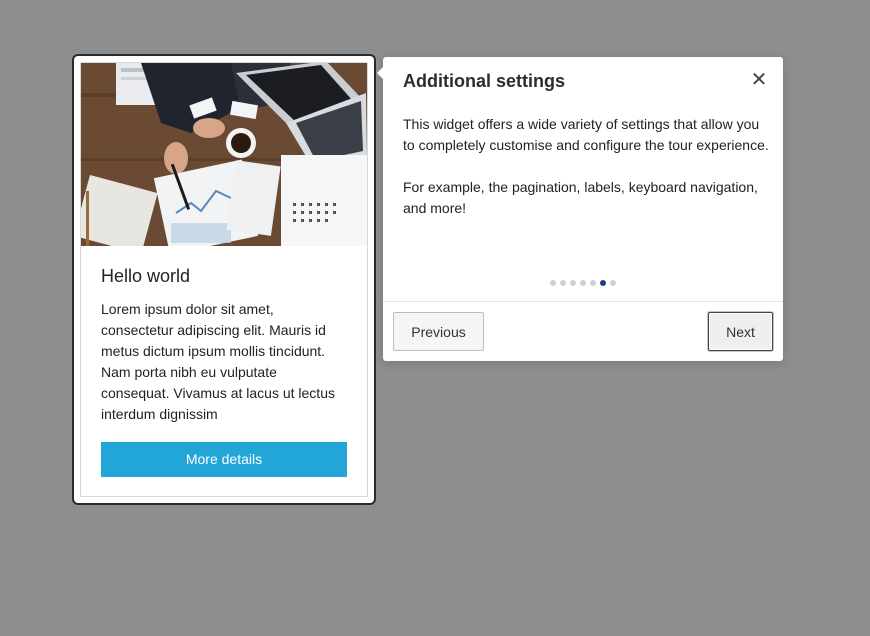 This screenshot has height=636, width=870. What do you see at coordinates (224, 154) in the screenshot?
I see `card-image` at bounding box center [224, 154].